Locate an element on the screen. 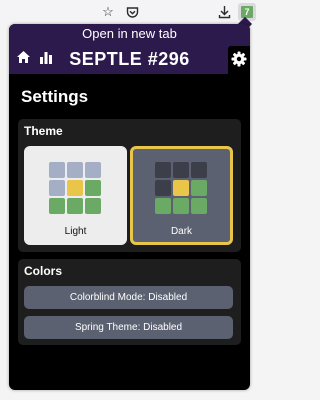 The image size is (320, 400). colorblind-mode-button: Colorblind Mode: Disabled is located at coordinates (128, 297).